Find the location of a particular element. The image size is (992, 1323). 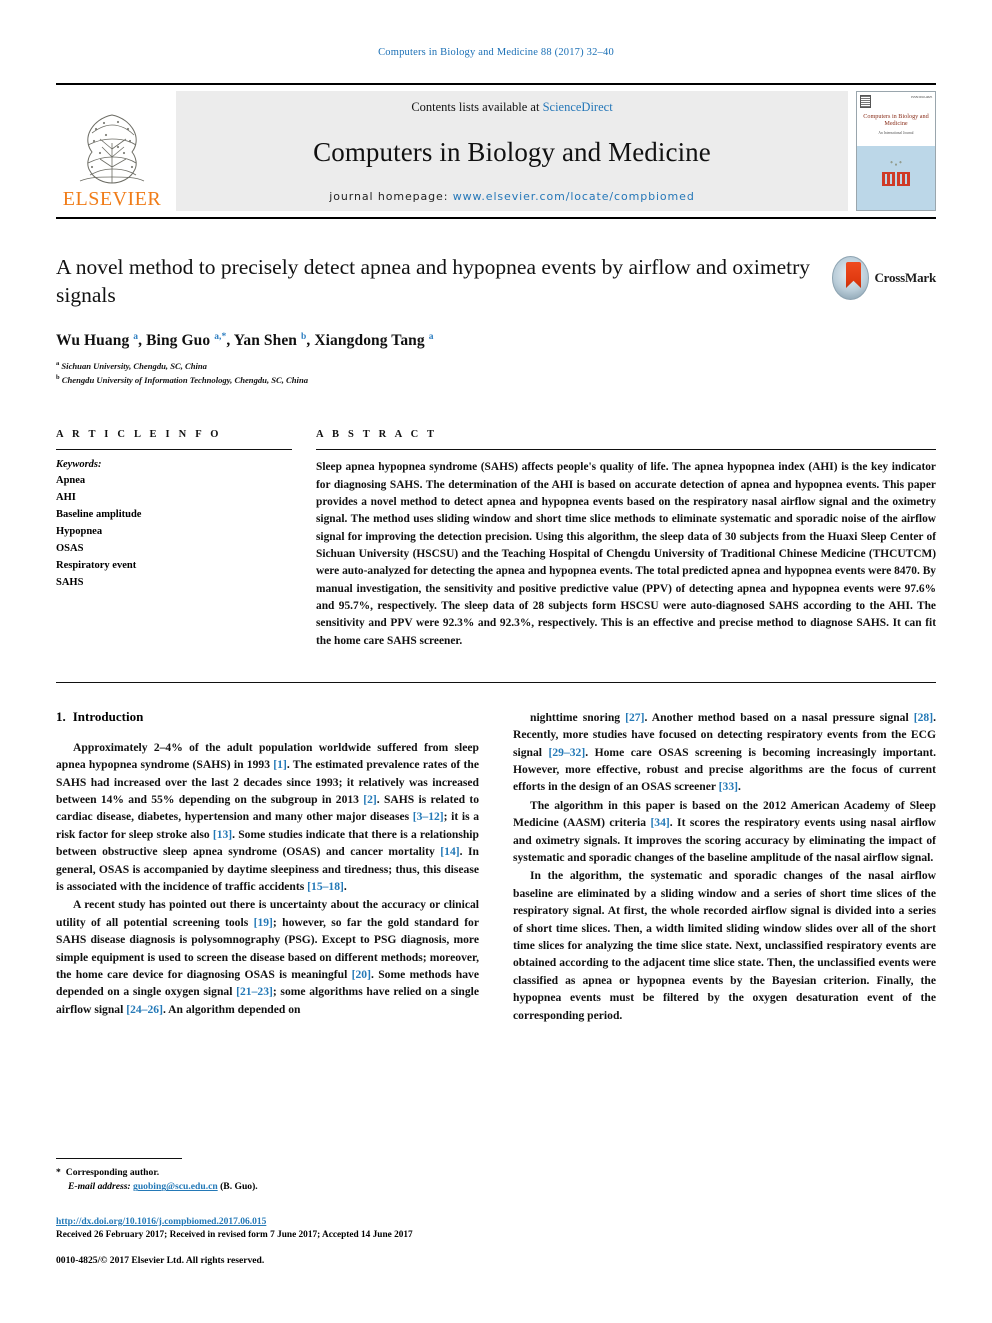

section-divider is located at coordinates (496, 682).